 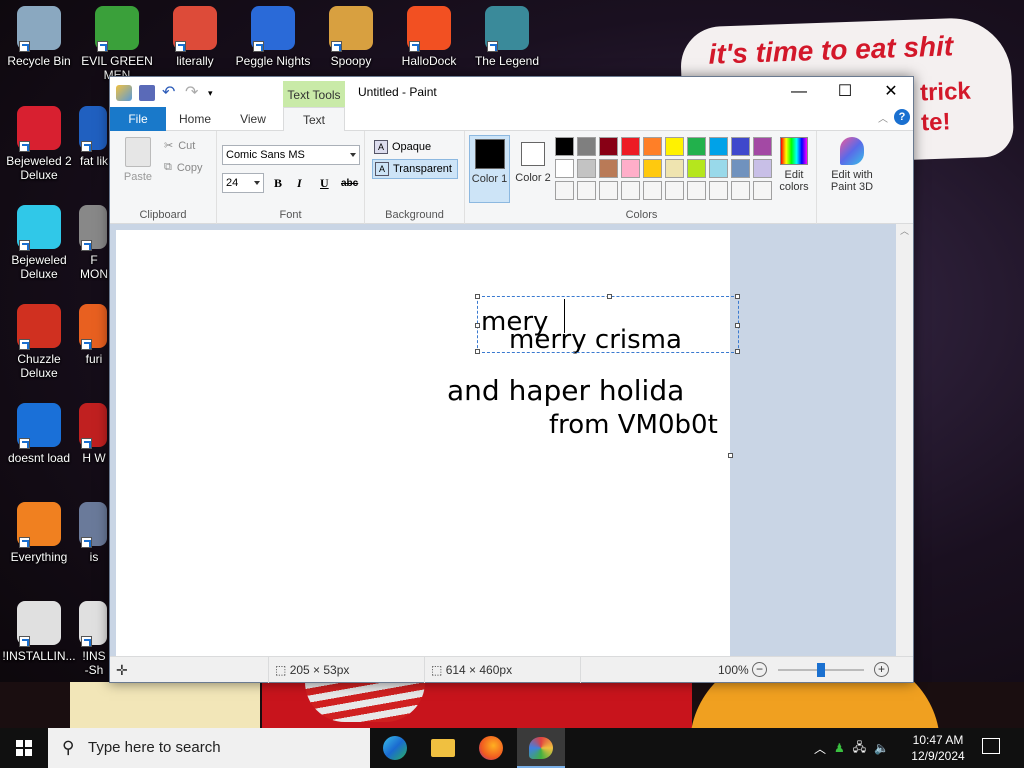 I want to click on tab-view: View, so click(x=253, y=119).